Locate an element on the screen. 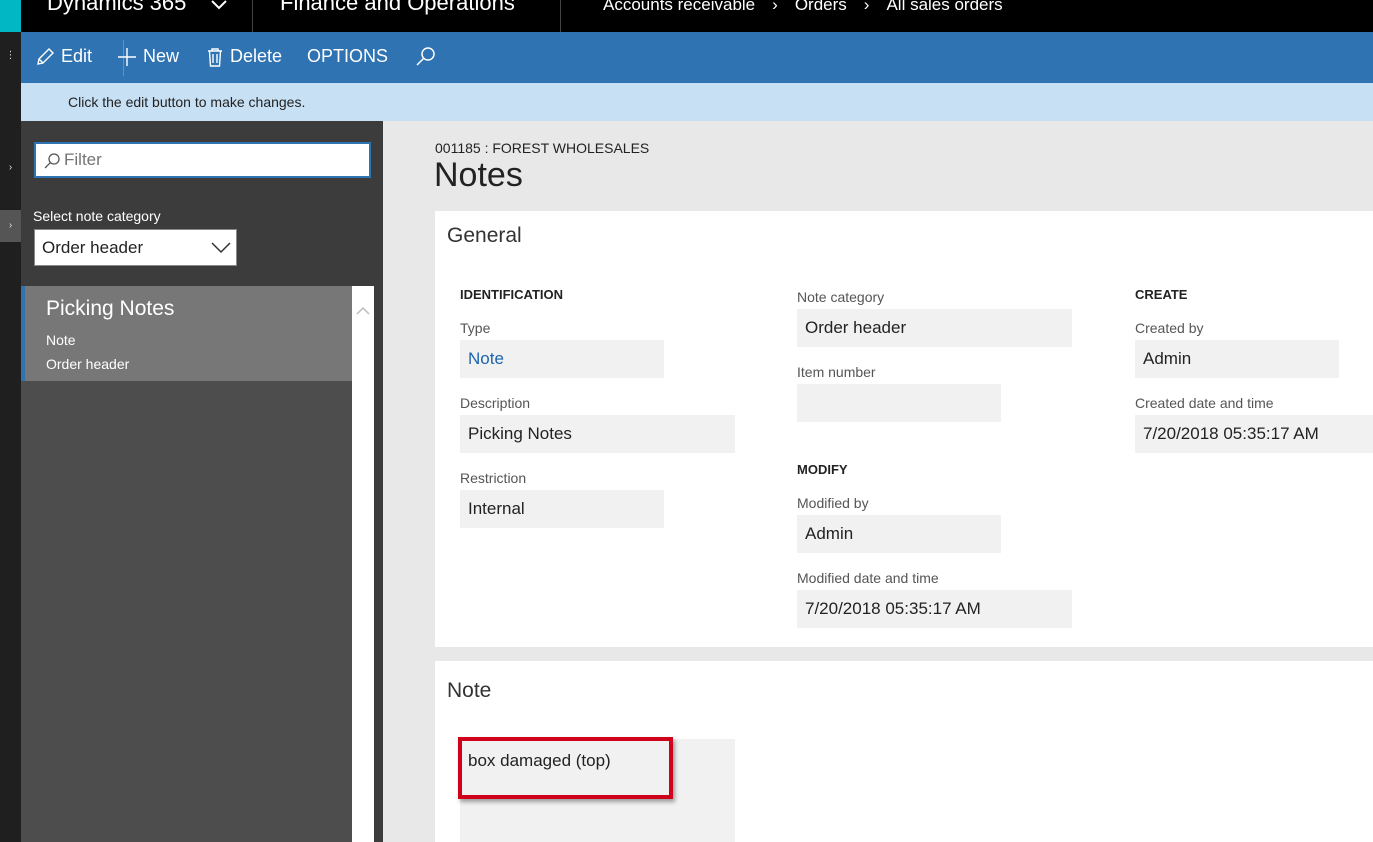 The height and width of the screenshot is (842, 1373). item-number-label: Item number is located at coordinates (836, 372).